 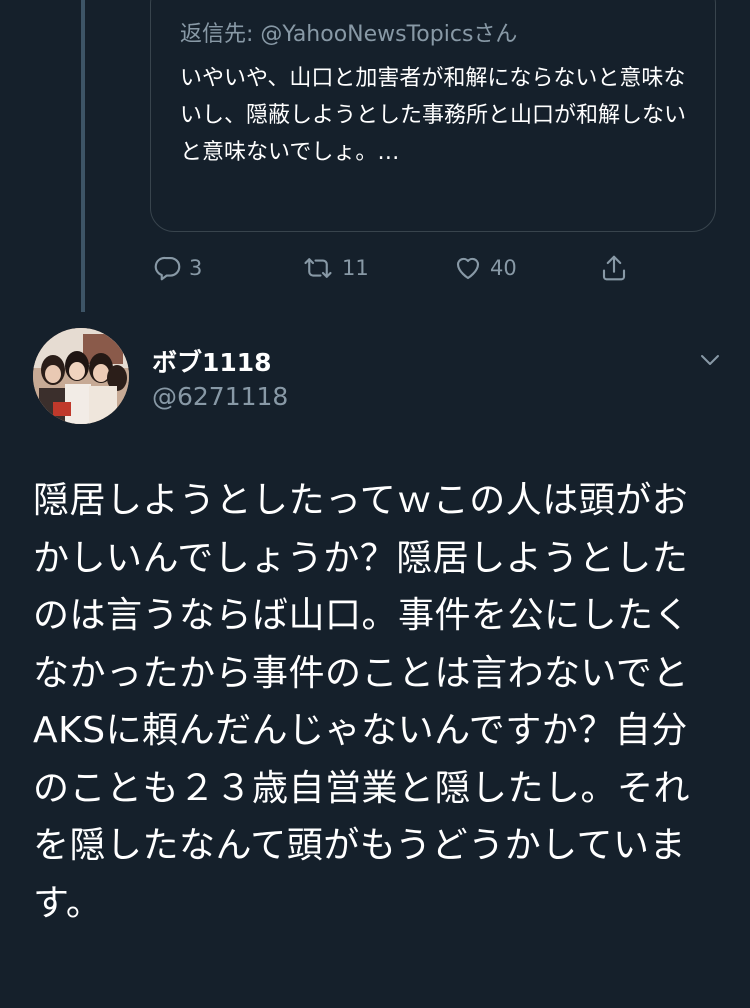 I want to click on reply-button: 3, so click(x=177, y=268).